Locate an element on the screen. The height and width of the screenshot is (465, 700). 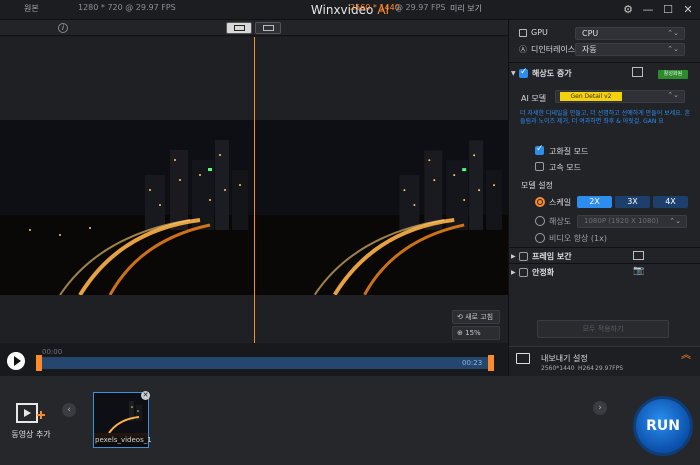
refresh-button: ⟲ 새로 고침 is located at coordinates (476, 317).